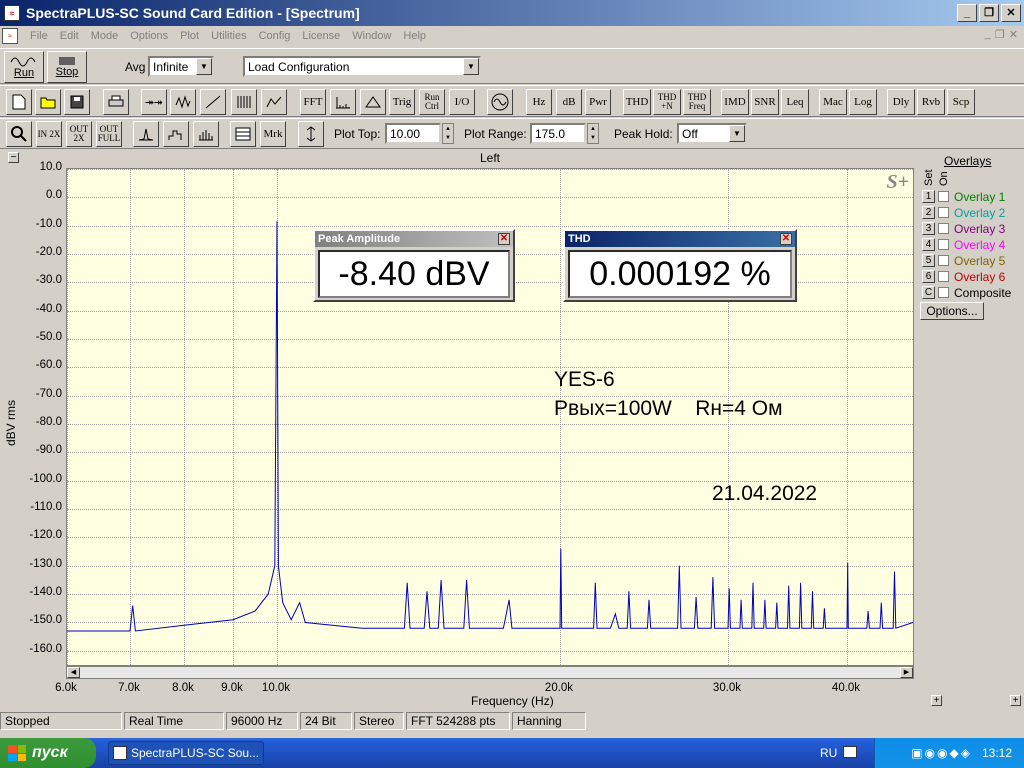  What do you see at coordinates (49, 134) in the screenshot?
I see `zoom-in-2x-icon: IN 2X` at bounding box center [49, 134].